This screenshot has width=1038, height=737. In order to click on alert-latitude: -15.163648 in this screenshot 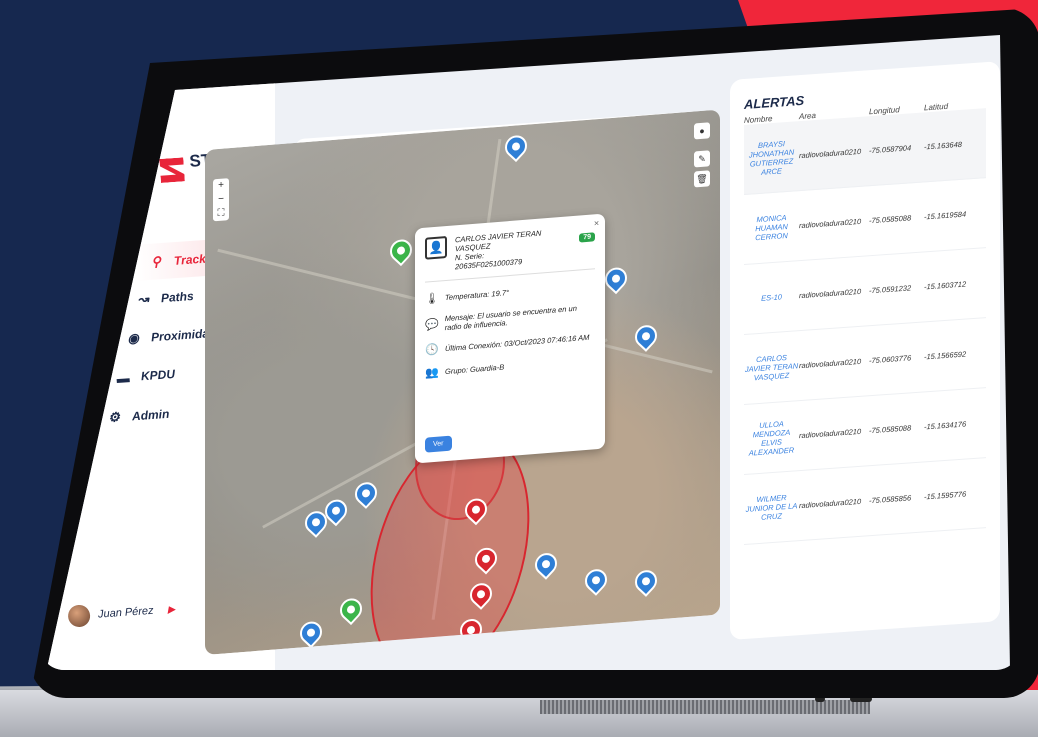, I will do `click(943, 145)`.